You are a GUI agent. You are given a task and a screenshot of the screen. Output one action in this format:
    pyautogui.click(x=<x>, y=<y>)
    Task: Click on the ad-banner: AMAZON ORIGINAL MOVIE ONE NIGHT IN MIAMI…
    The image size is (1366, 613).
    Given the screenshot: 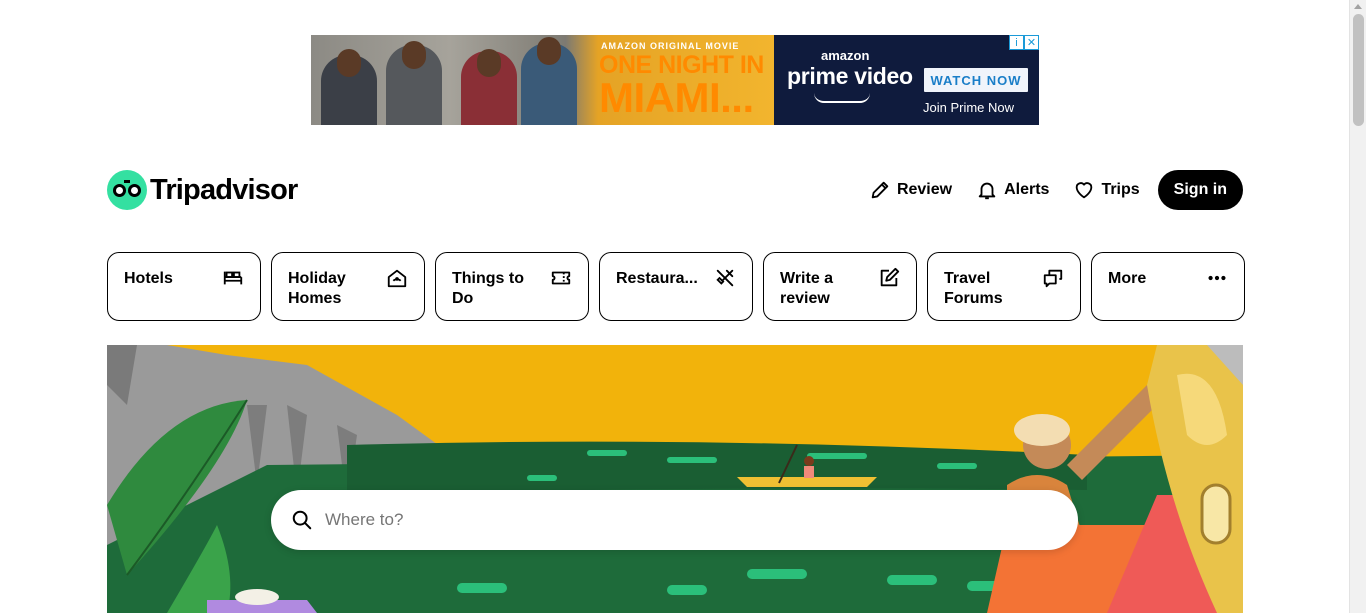 What is the action you would take?
    pyautogui.click(x=675, y=80)
    